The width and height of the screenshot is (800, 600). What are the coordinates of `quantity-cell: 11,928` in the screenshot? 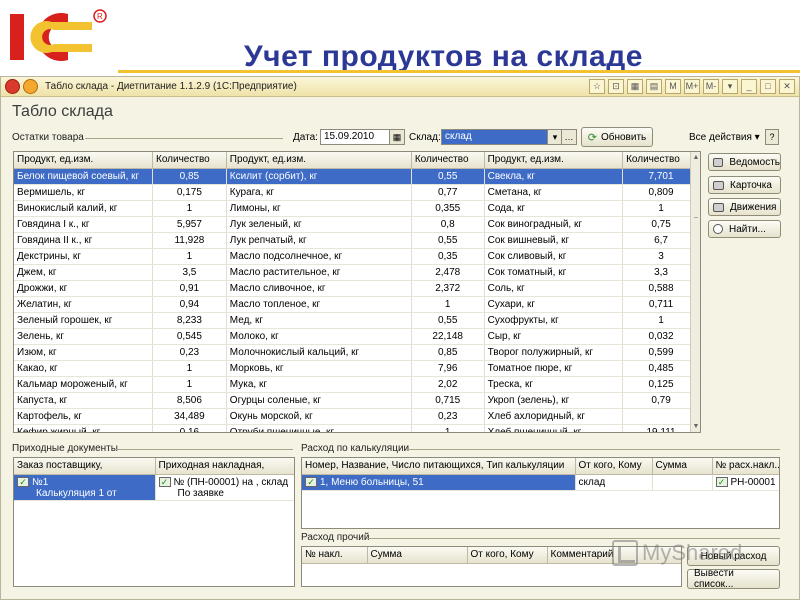 It's located at (189, 240).